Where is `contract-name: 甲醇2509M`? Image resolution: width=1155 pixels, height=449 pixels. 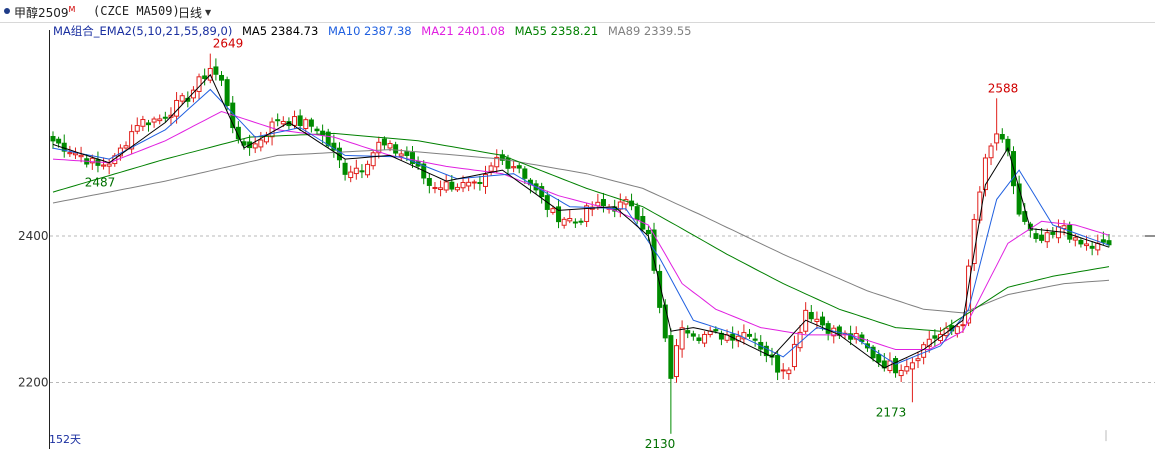
contract-name: 甲醇2509M is located at coordinates (44, 12).